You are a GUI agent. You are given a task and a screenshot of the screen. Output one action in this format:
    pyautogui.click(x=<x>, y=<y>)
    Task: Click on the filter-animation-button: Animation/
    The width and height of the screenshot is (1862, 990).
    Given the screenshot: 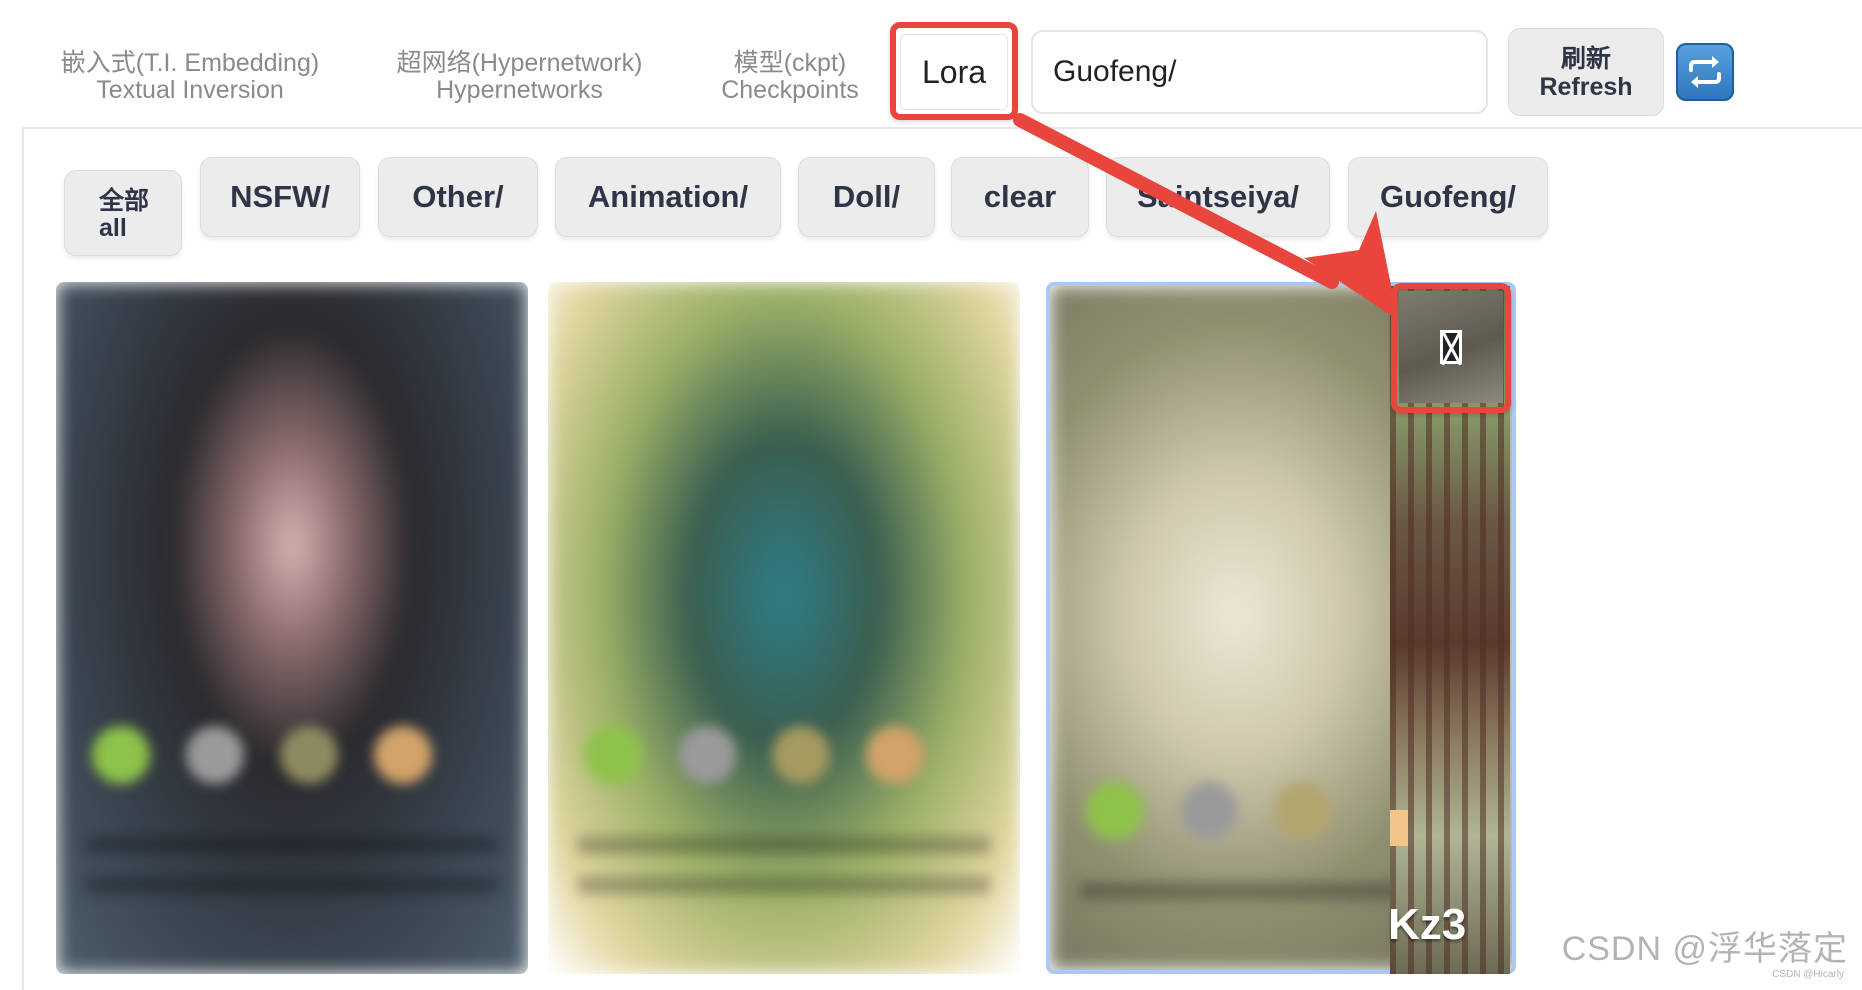 What is the action you would take?
    pyautogui.click(x=668, y=197)
    